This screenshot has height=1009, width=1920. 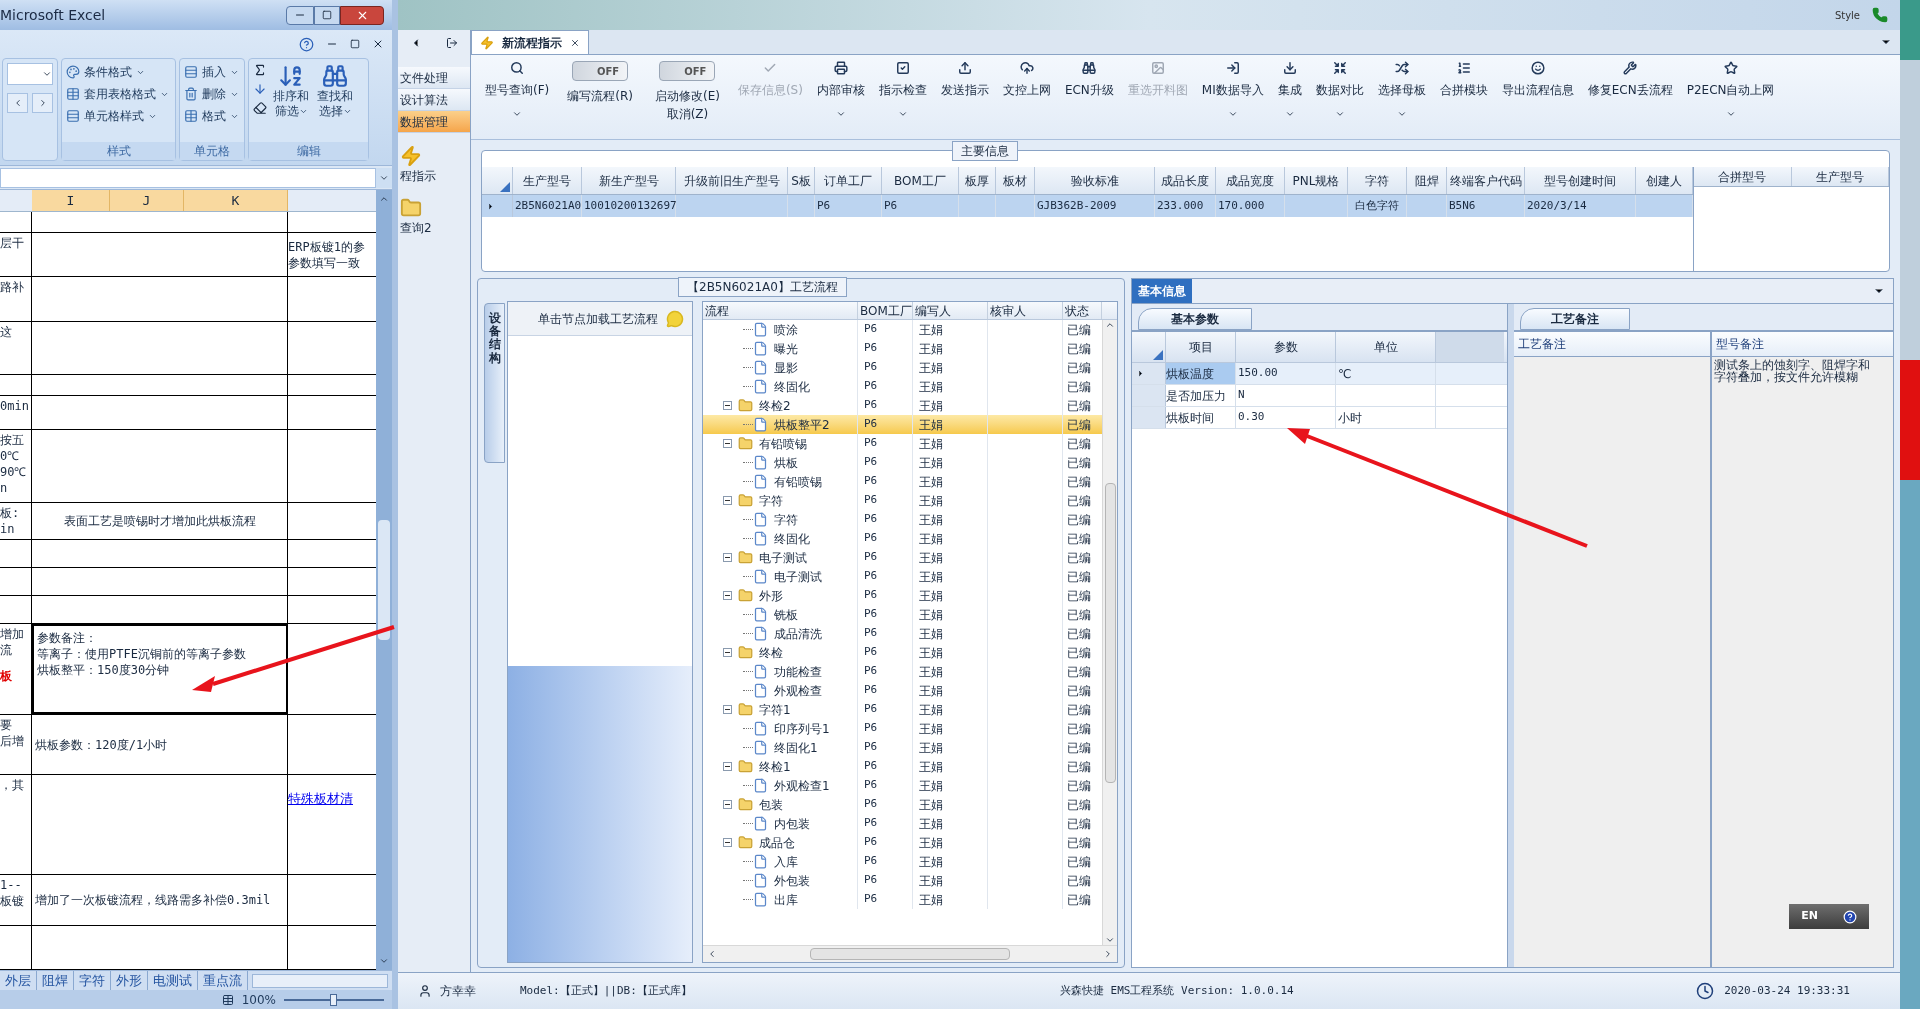 I want to click on ribbon-button: 插入, so click(x=212, y=72).